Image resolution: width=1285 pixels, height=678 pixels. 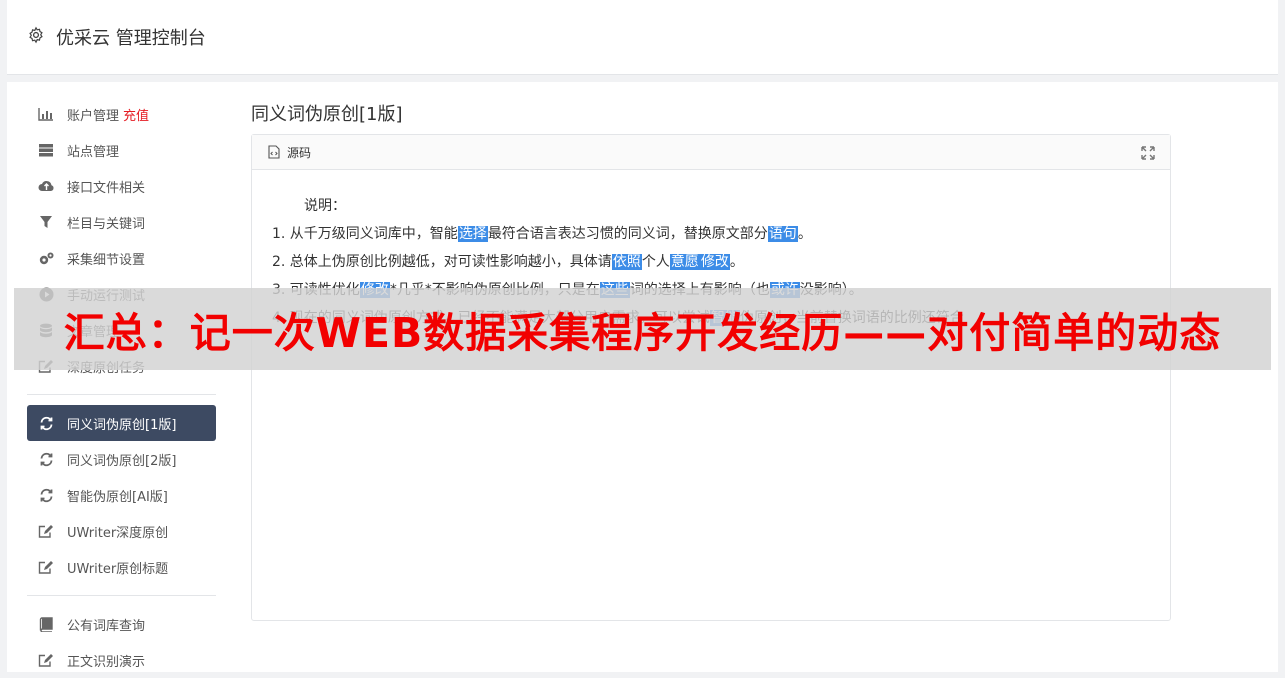 I want to click on page-title: 同义词伪原创[1版], so click(x=327, y=114).